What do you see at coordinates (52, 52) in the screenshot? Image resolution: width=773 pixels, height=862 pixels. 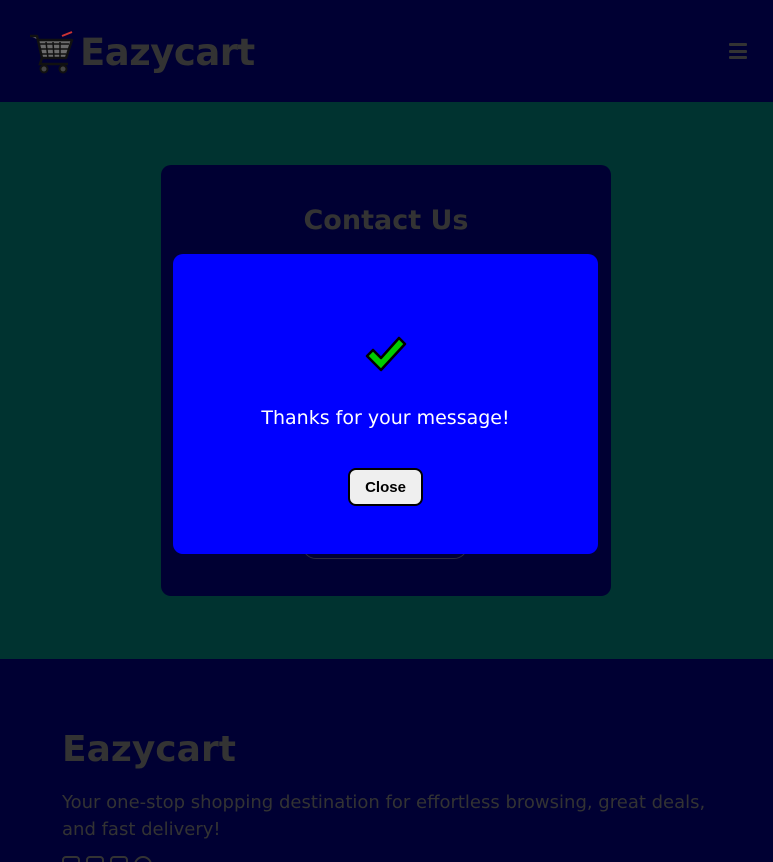 I see `shopping-cart-icon` at bounding box center [52, 52].